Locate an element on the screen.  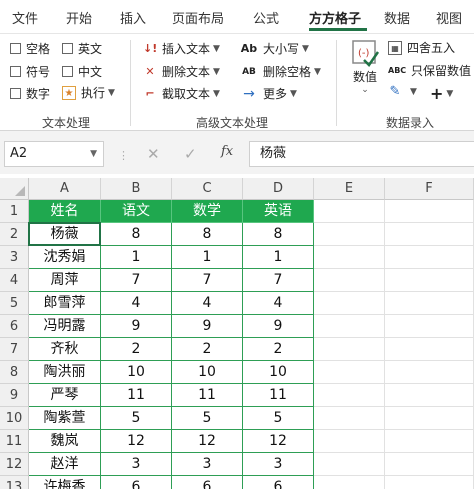
function-icon: fx is located at coordinates (227, 151).